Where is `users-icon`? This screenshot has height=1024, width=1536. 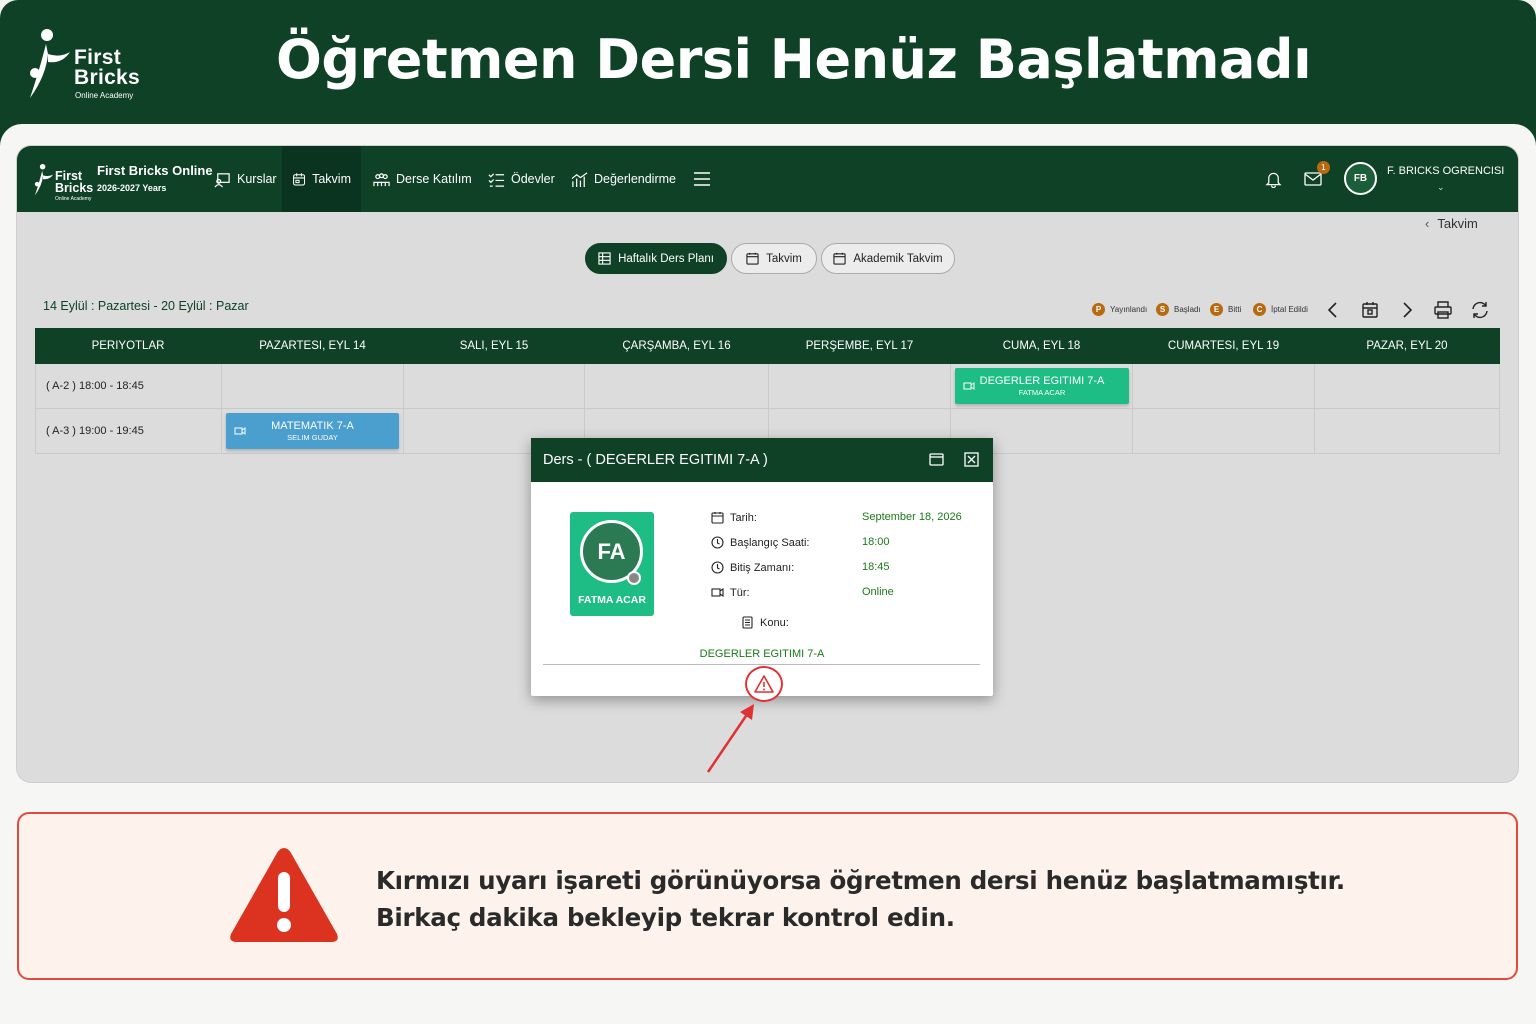 users-icon is located at coordinates (381, 179).